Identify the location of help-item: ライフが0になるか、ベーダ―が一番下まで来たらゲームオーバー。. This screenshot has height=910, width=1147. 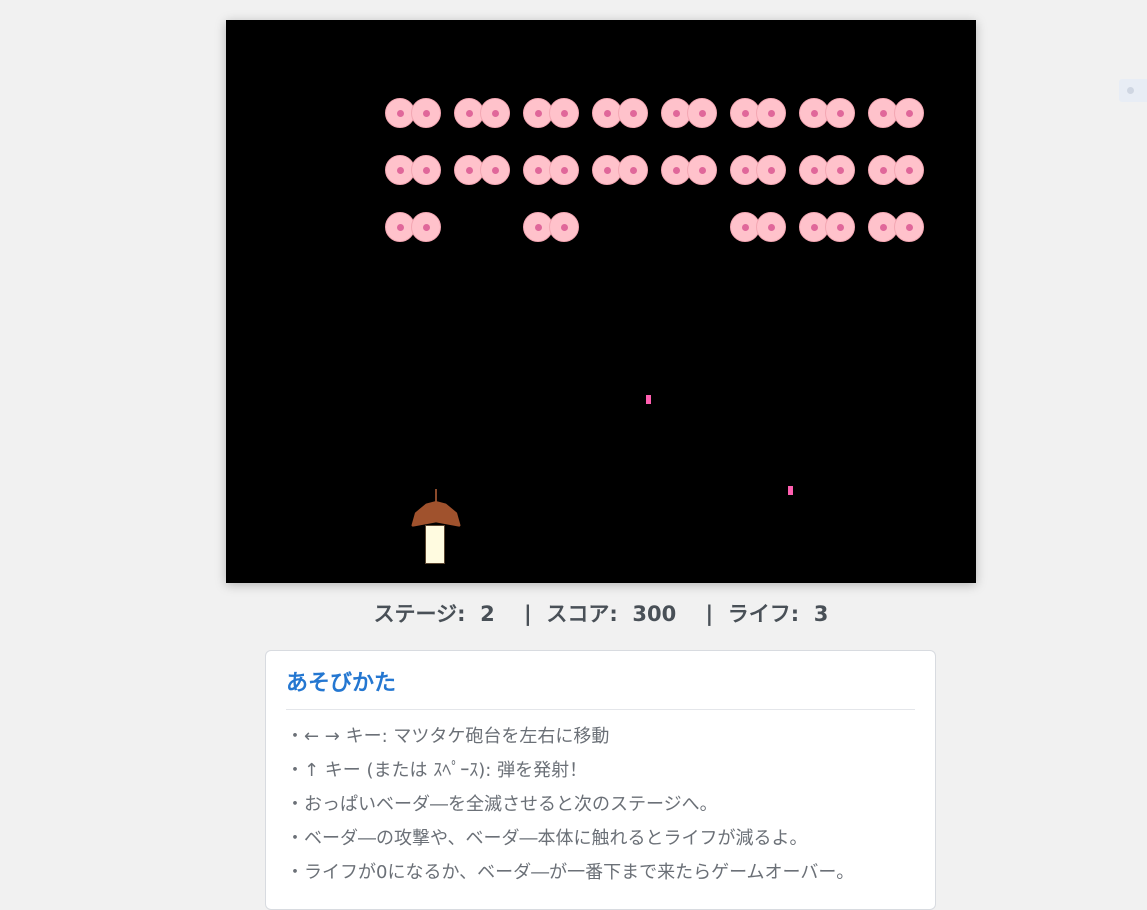
(600, 873).